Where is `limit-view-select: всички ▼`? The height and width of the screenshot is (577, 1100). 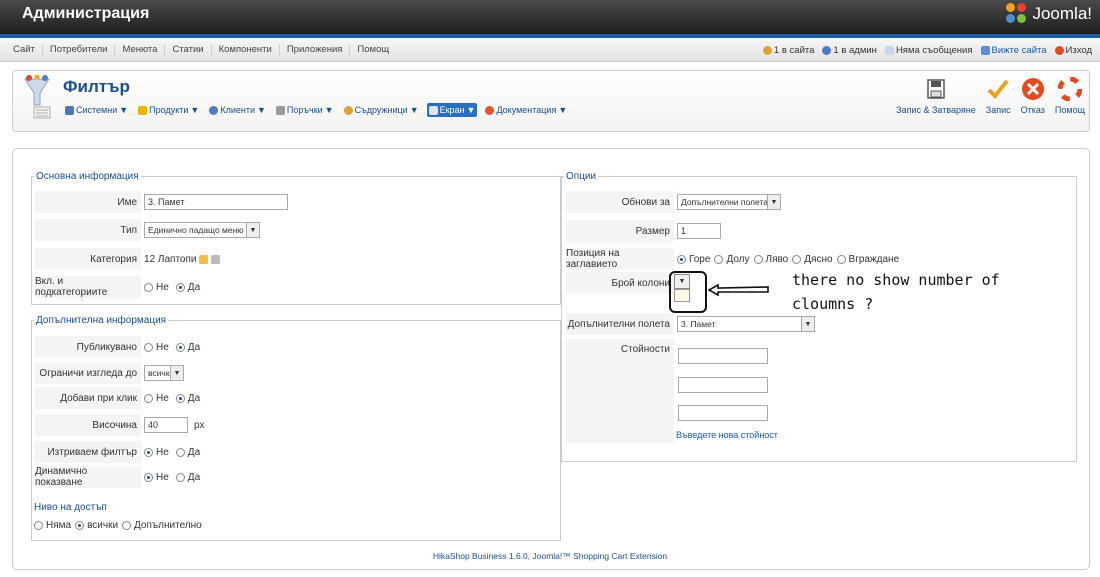 limit-view-select: всички ▼ is located at coordinates (164, 373).